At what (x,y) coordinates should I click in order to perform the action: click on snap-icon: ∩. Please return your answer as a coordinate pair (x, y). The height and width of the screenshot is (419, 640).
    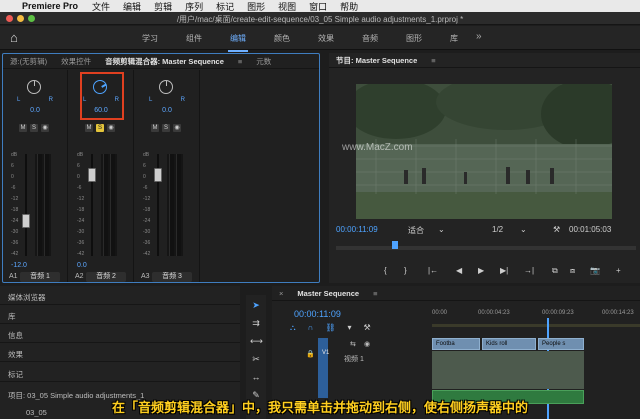
    Looking at the image, I should click on (311, 328).